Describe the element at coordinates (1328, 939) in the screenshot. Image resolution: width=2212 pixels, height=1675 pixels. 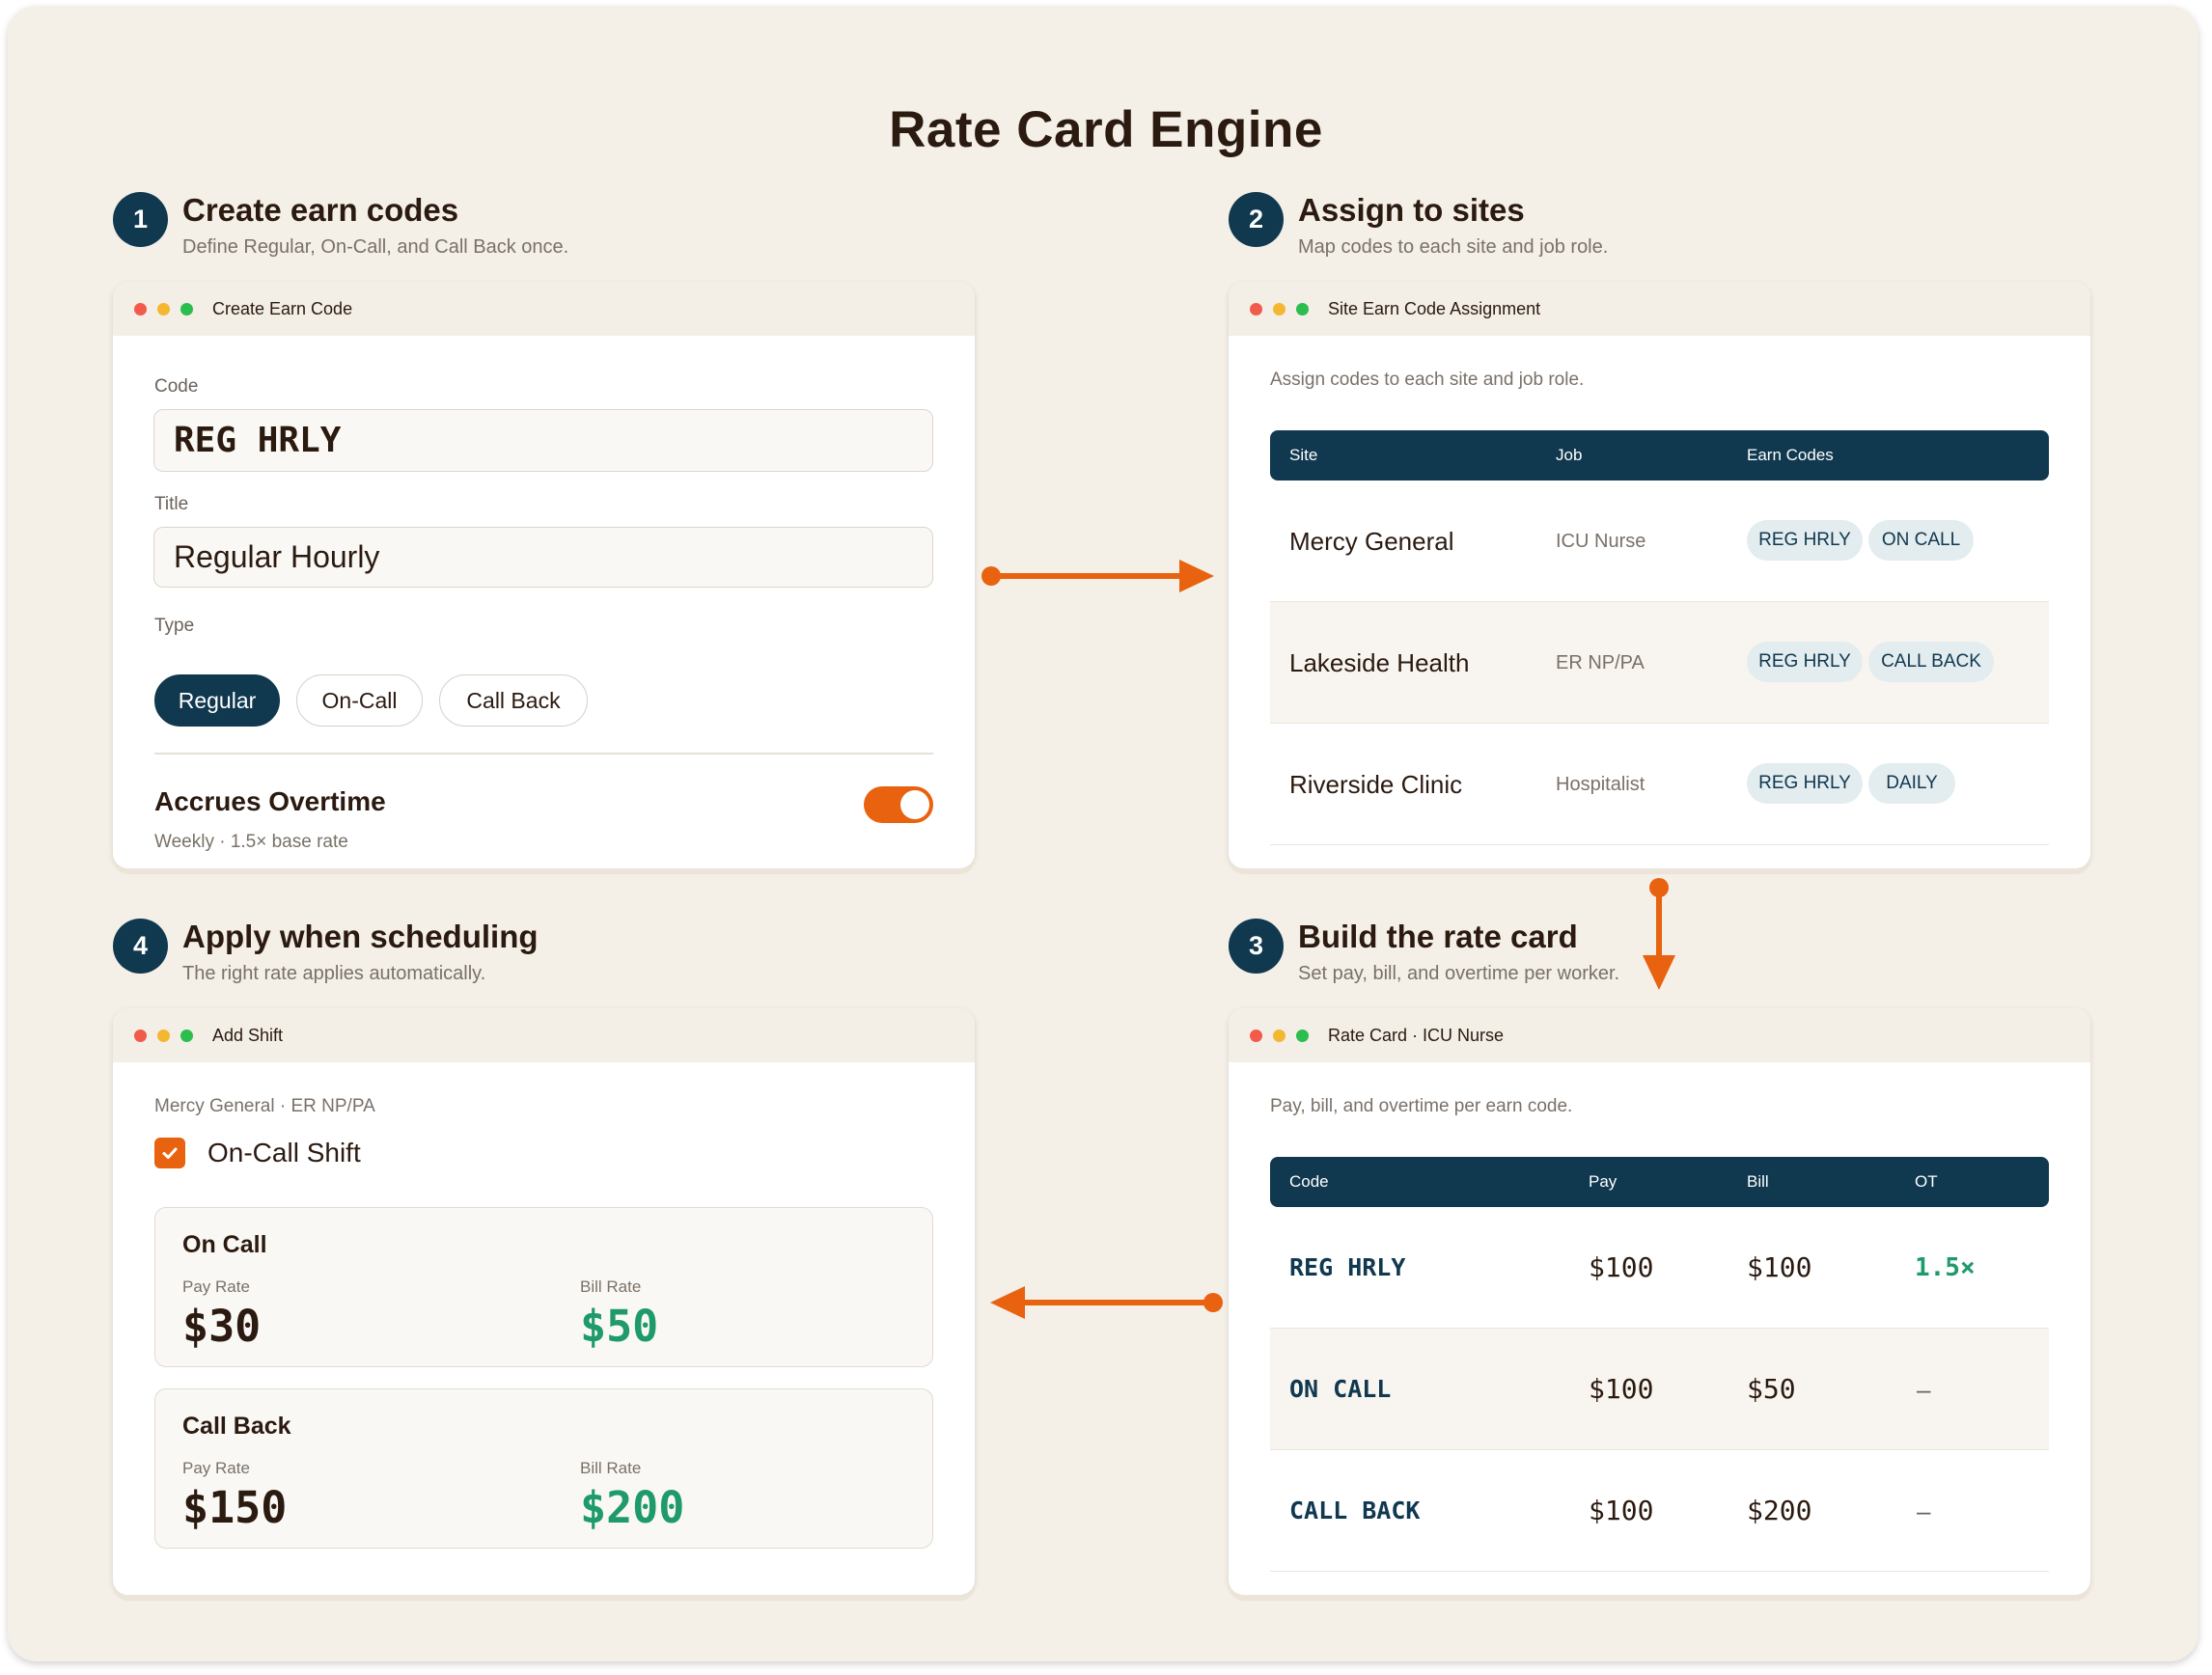
I see `flow-arrows` at that location.